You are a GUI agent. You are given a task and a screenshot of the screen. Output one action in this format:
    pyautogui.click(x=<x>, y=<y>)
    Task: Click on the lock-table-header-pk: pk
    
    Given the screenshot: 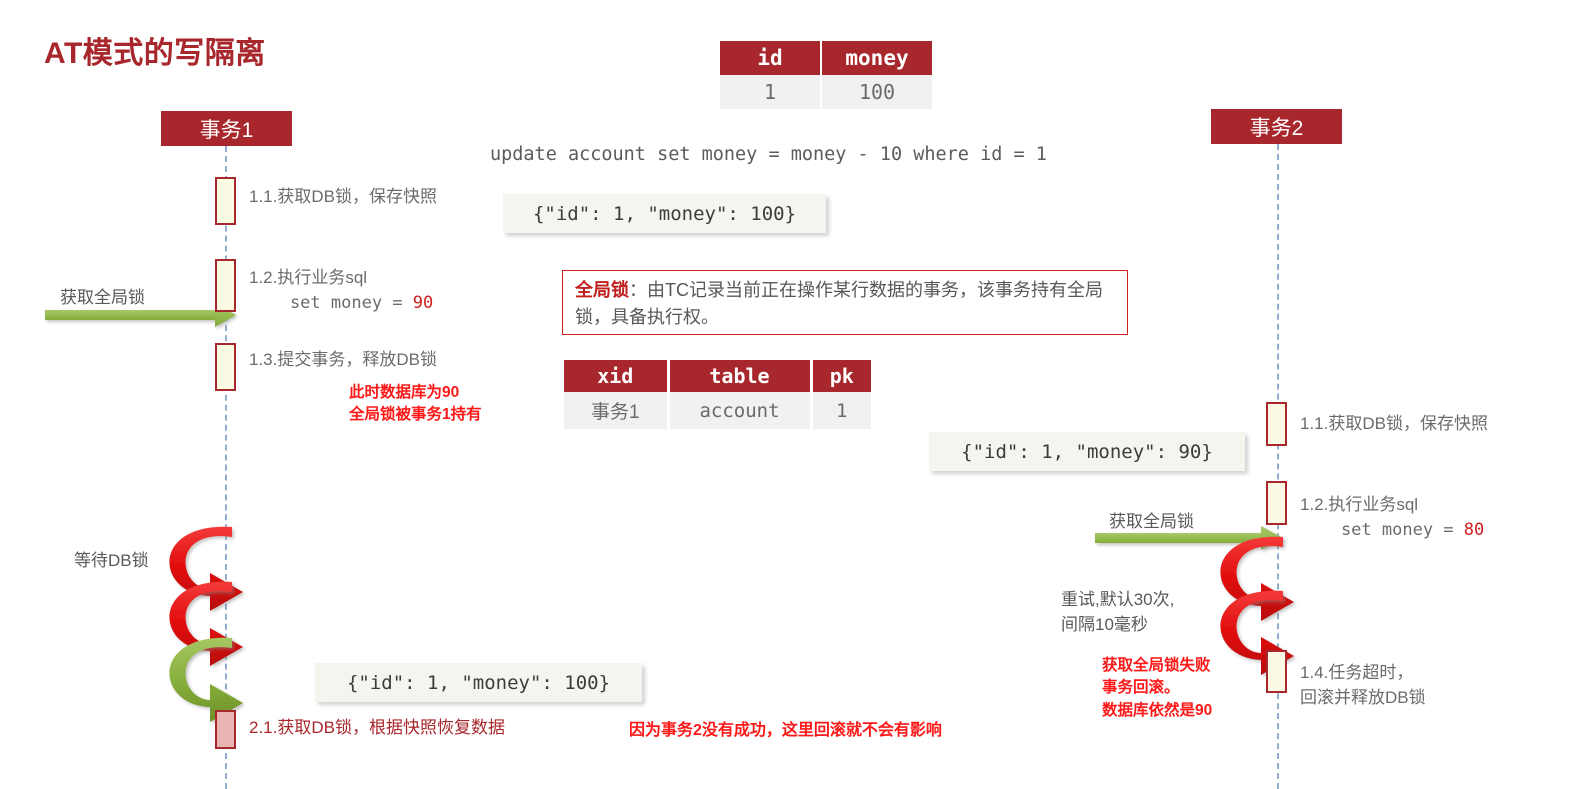 What is the action you would take?
    pyautogui.click(x=841, y=376)
    